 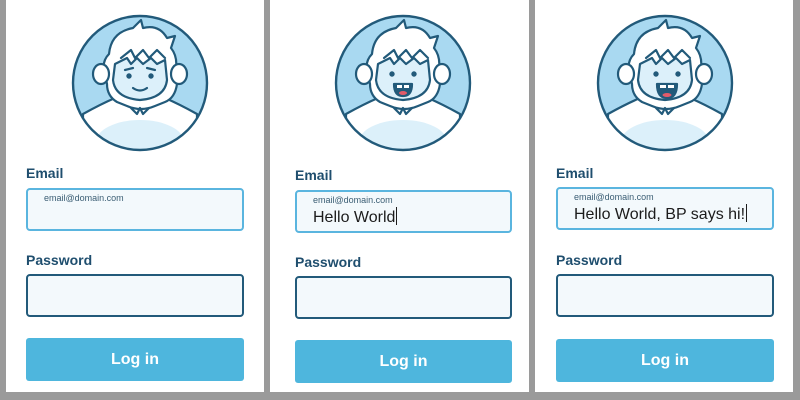 I want to click on email-value: Hello World, BP says hi!, so click(x=660, y=214).